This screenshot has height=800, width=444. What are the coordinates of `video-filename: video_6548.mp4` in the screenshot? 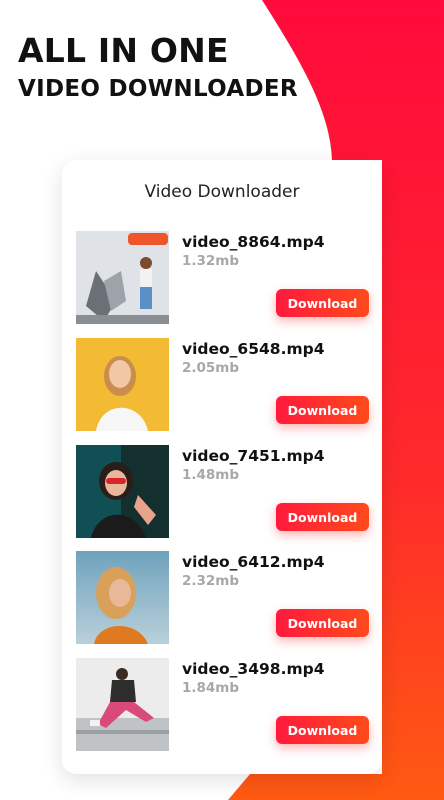 It's located at (253, 349).